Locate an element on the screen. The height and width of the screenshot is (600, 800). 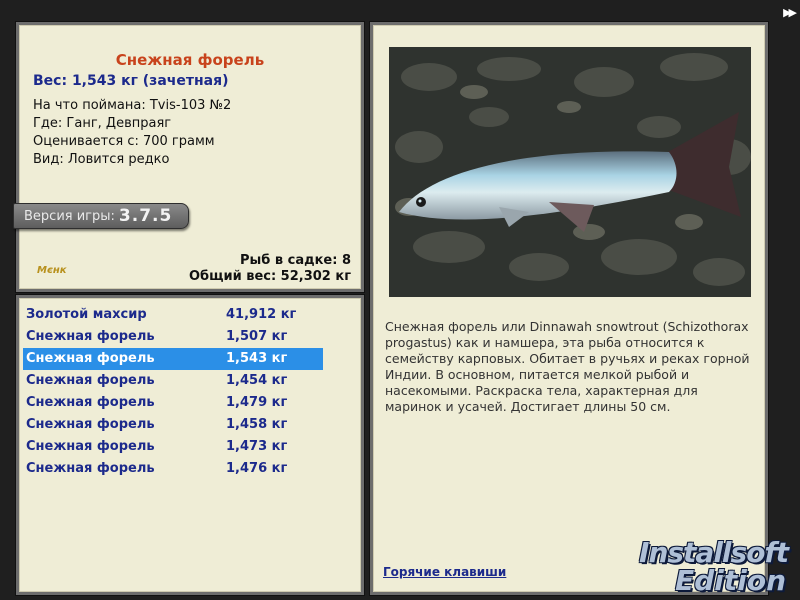
version-label: Версия игры: is located at coordinates (69, 216).